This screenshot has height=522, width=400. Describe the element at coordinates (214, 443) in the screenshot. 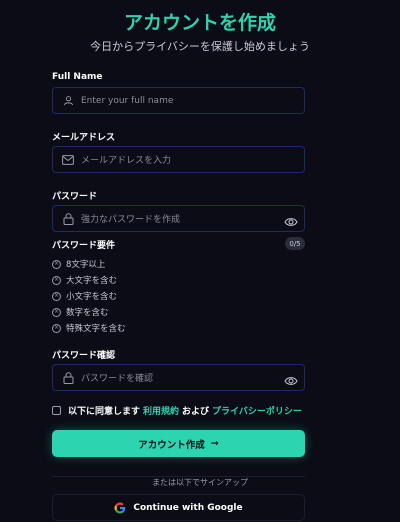

I see `arrow-right-icon: →` at that location.